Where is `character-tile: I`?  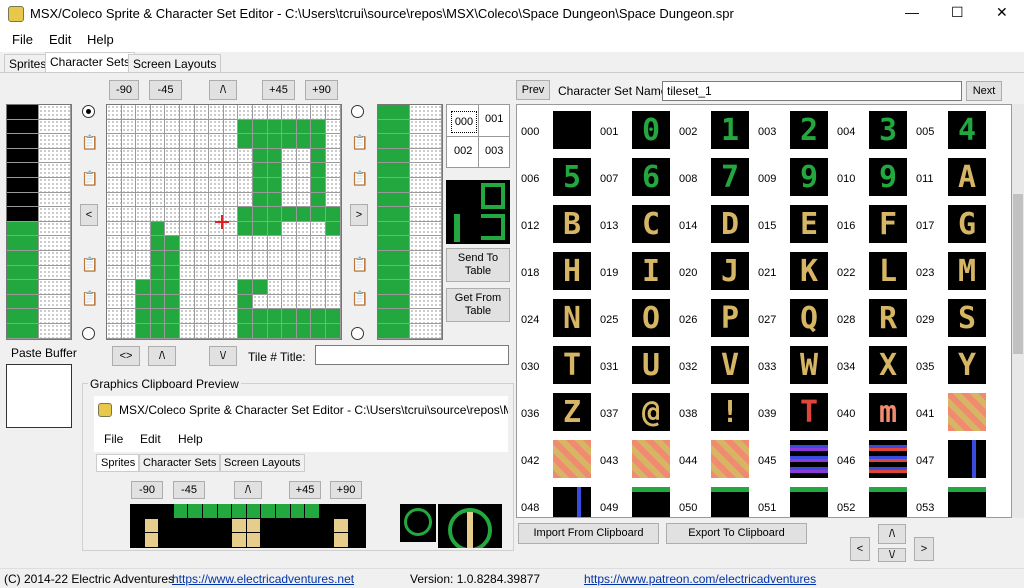
character-tile: I is located at coordinates (651, 271).